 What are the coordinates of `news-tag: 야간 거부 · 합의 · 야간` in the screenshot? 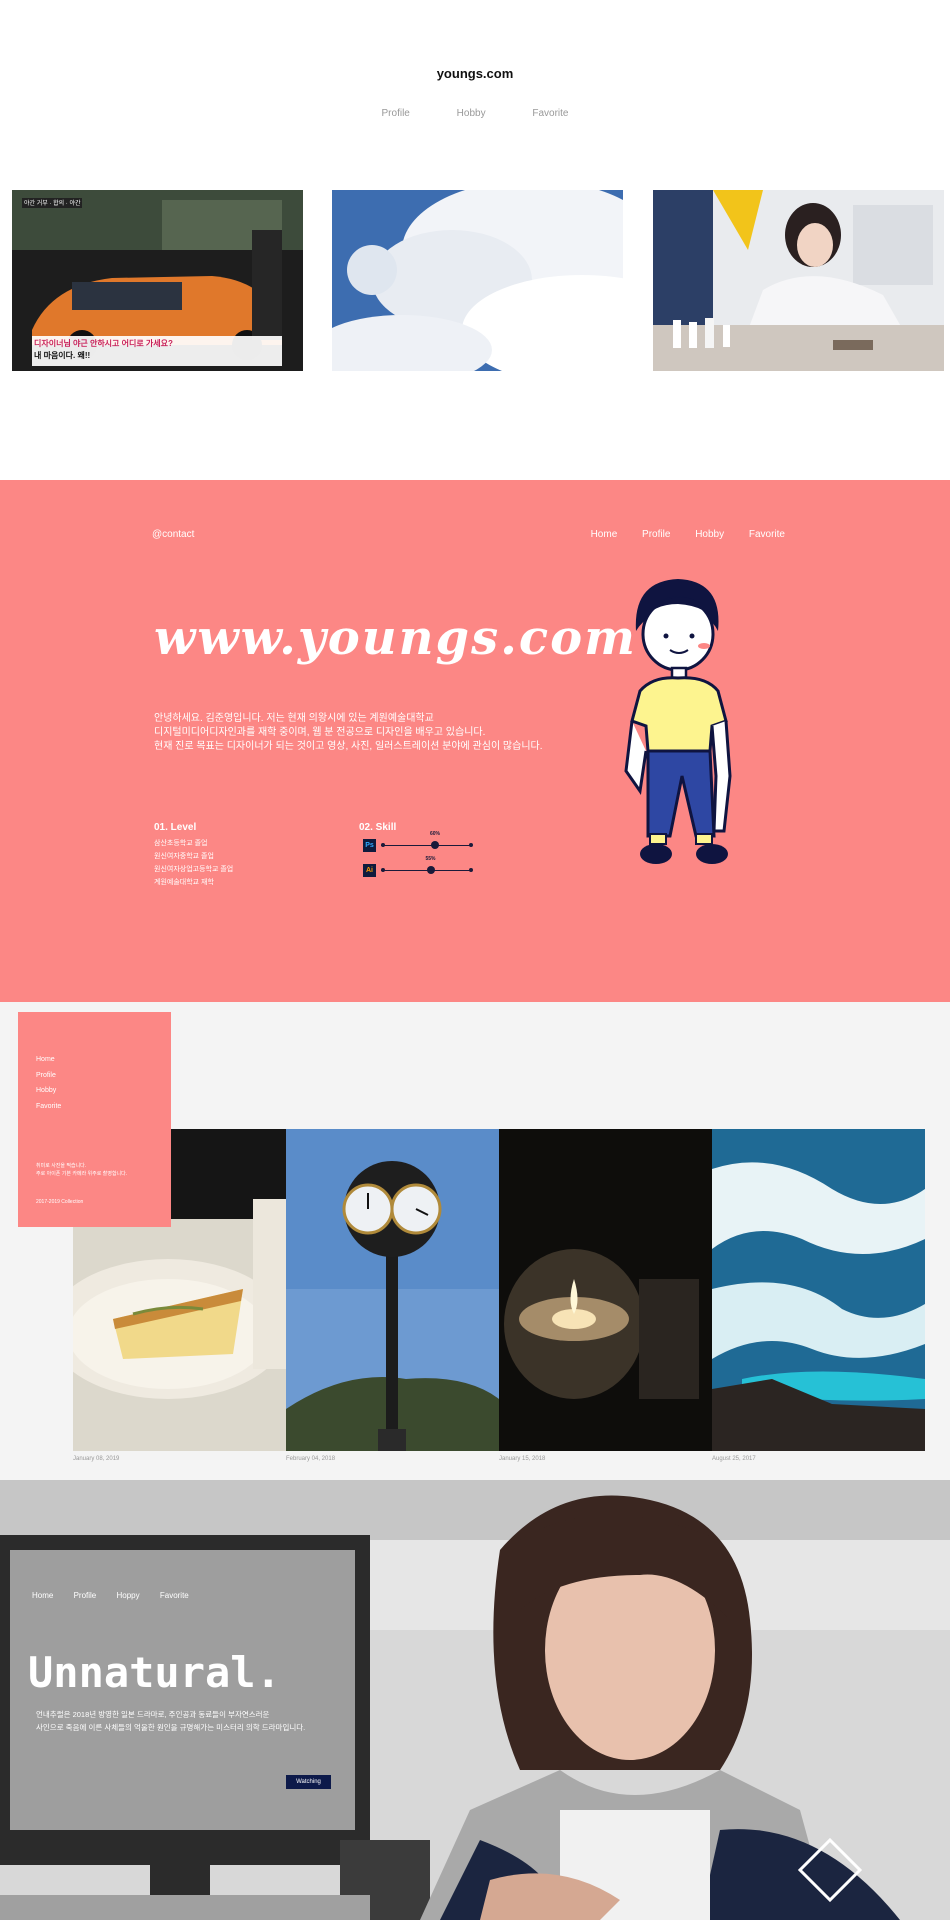 It's located at (52, 204).